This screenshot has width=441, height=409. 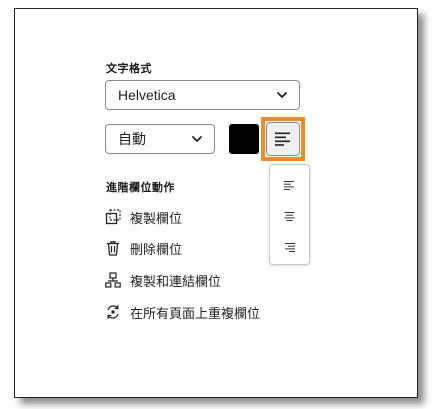 I want to click on align-left-option, so click(x=289, y=185).